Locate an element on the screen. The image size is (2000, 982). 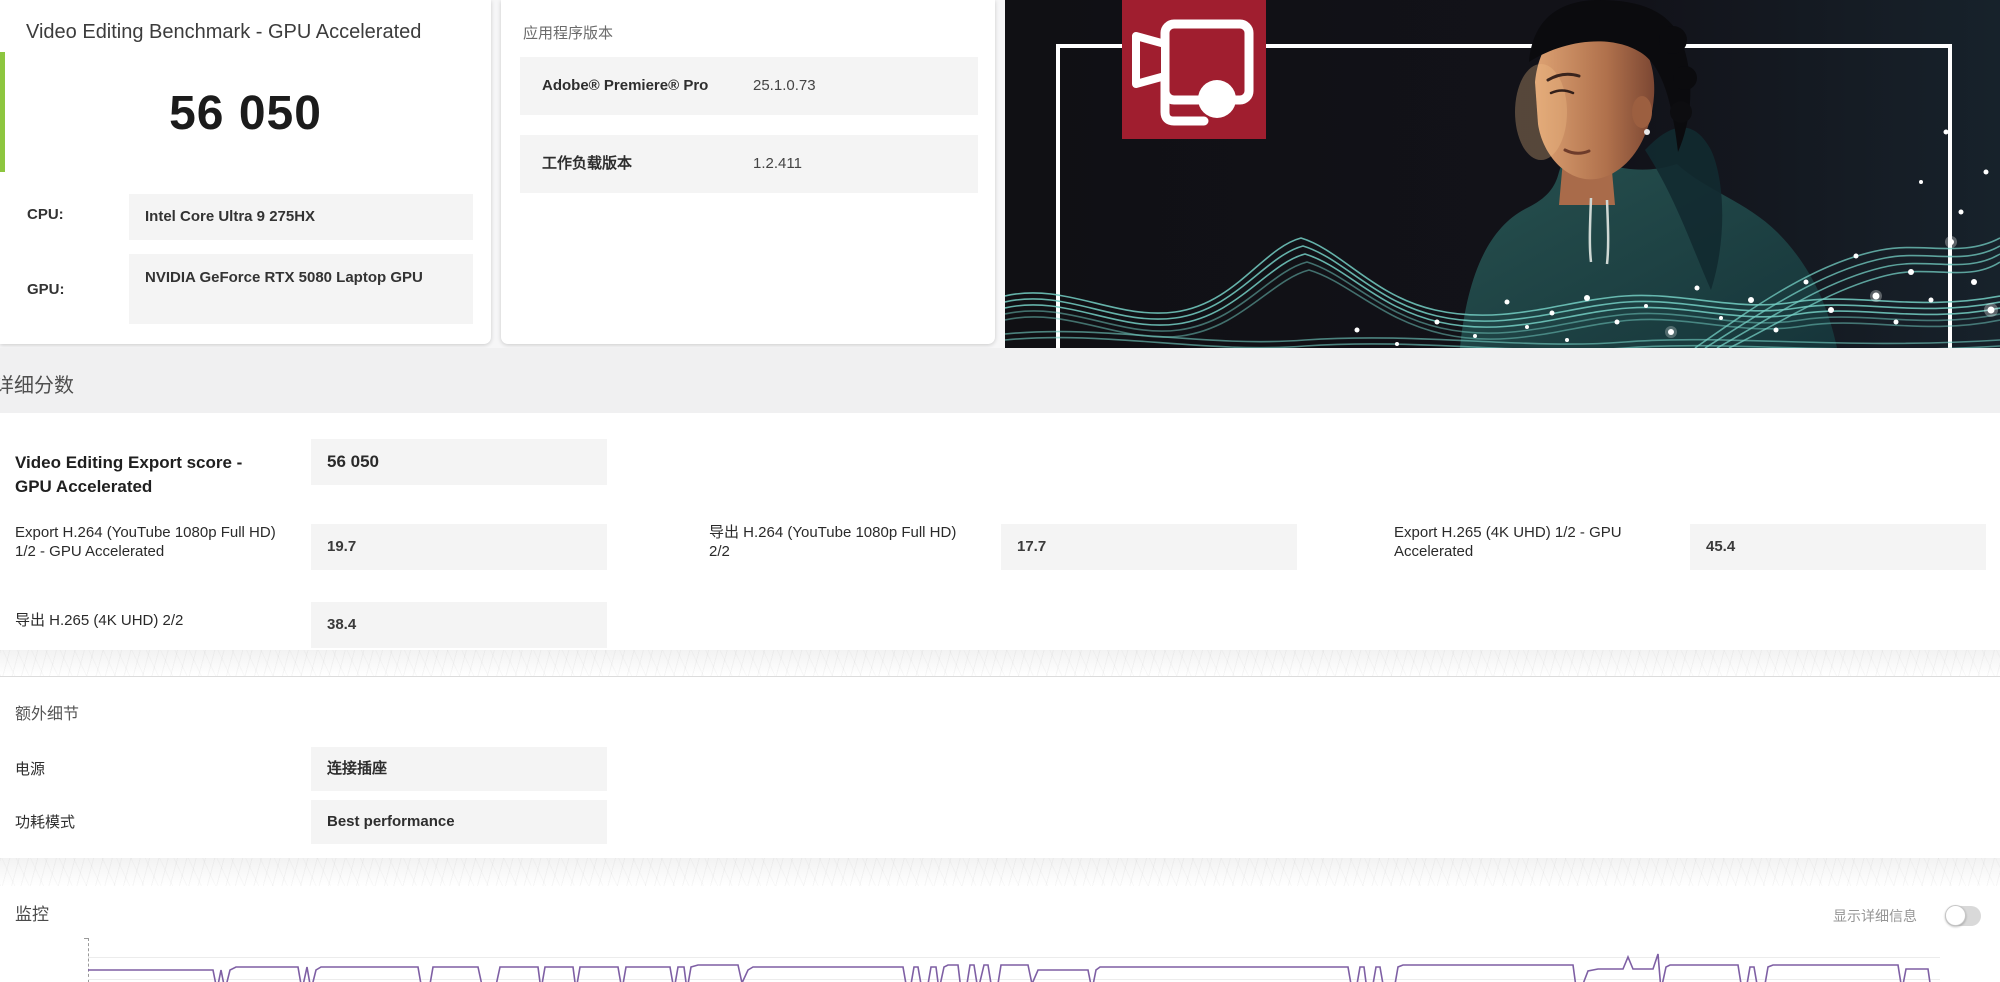
cpu-label: CPU: is located at coordinates (45, 214).